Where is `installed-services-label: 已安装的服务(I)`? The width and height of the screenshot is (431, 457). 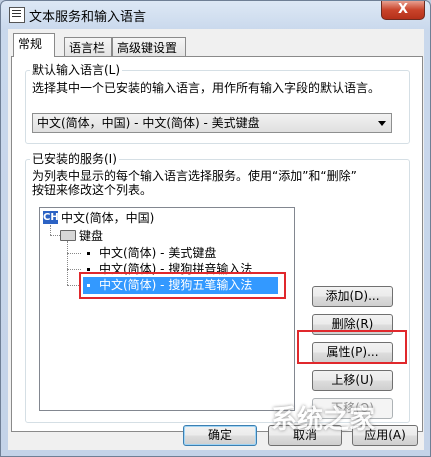 installed-services-label: 已安装的服务(I) is located at coordinates (74, 159).